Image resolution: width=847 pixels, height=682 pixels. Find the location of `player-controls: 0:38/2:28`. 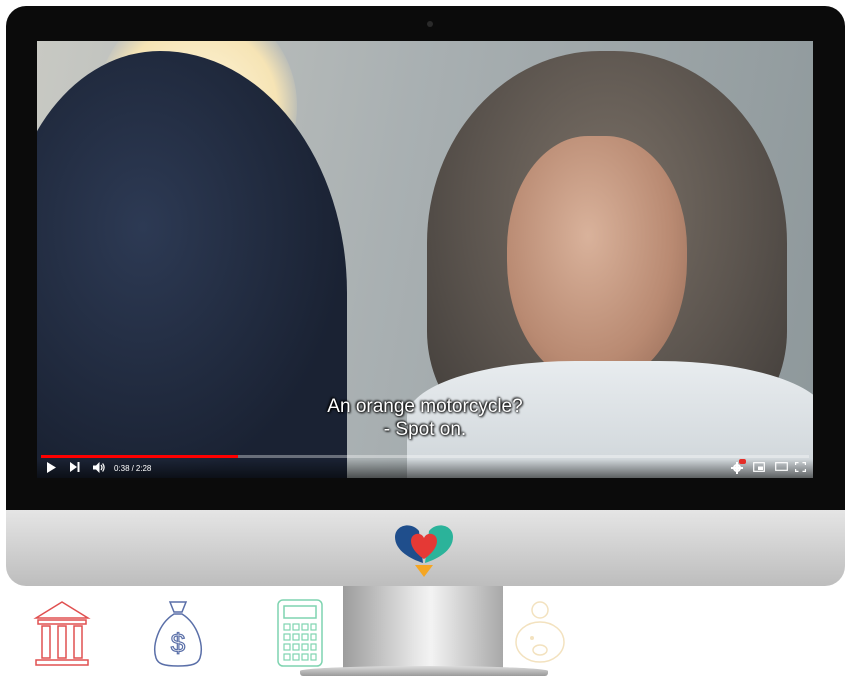

player-controls: 0:38/2:28 is located at coordinates (425, 468).